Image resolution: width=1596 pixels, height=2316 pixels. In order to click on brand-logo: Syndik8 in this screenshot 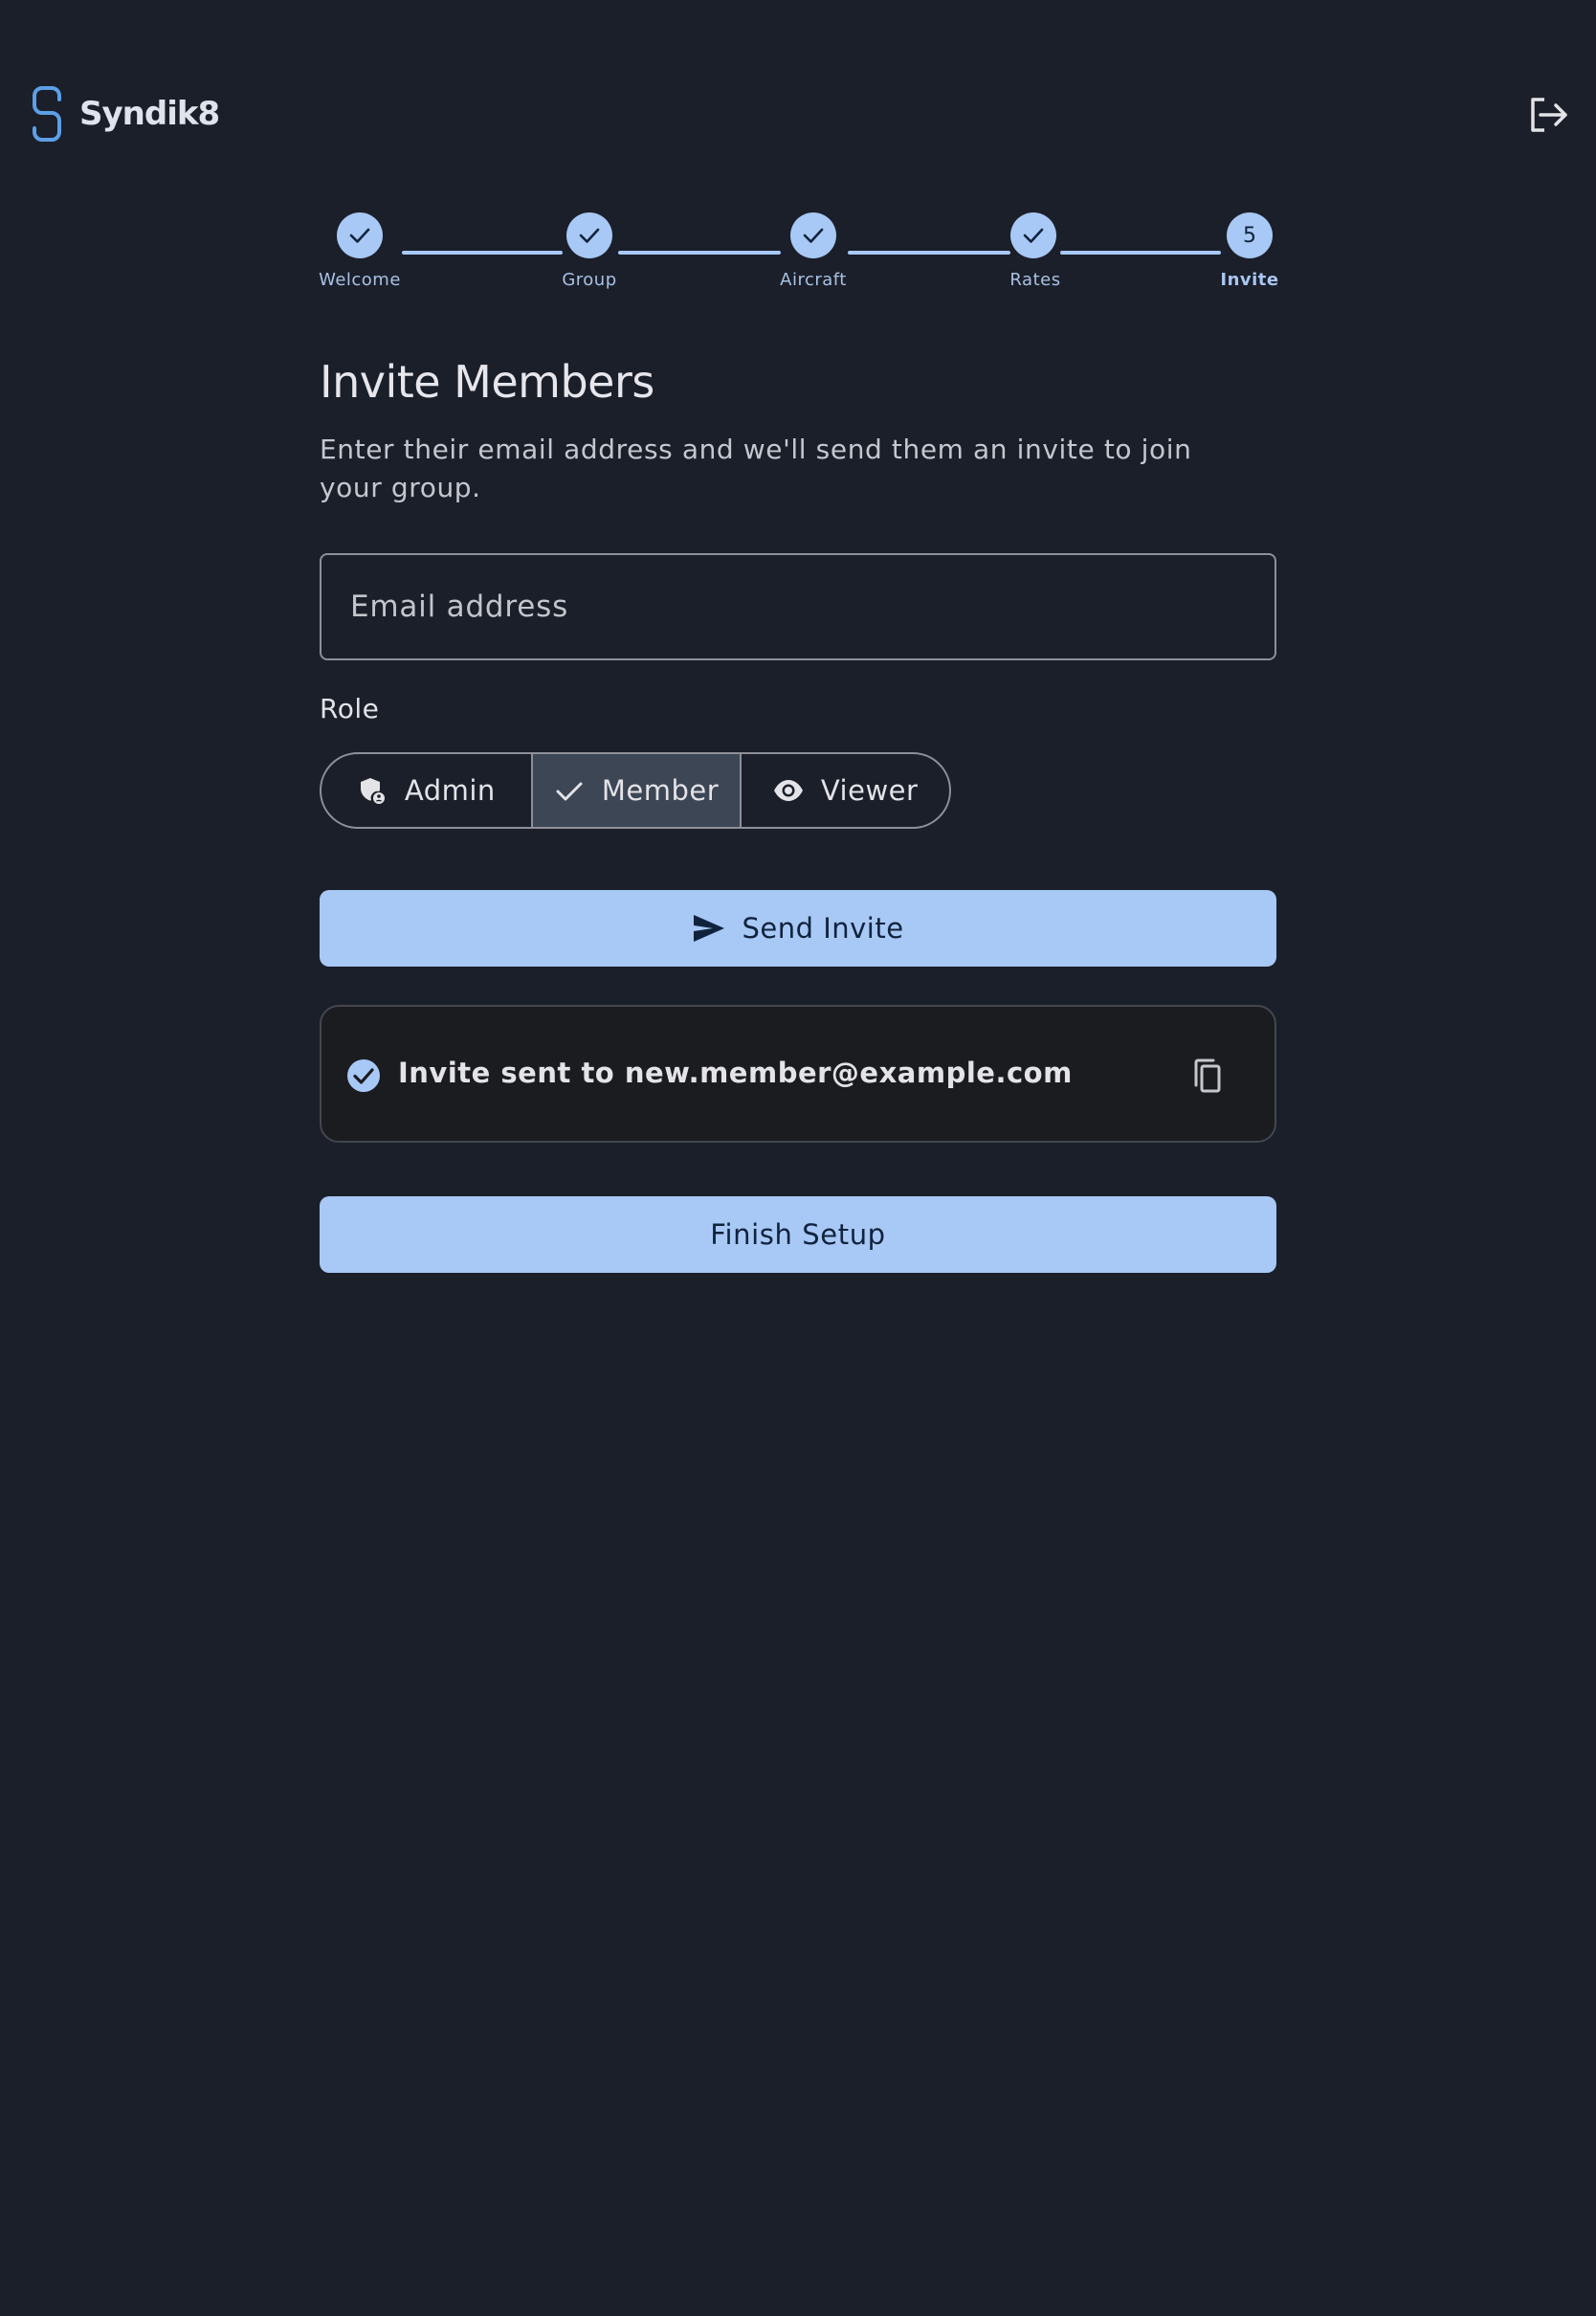, I will do `click(126, 114)`.